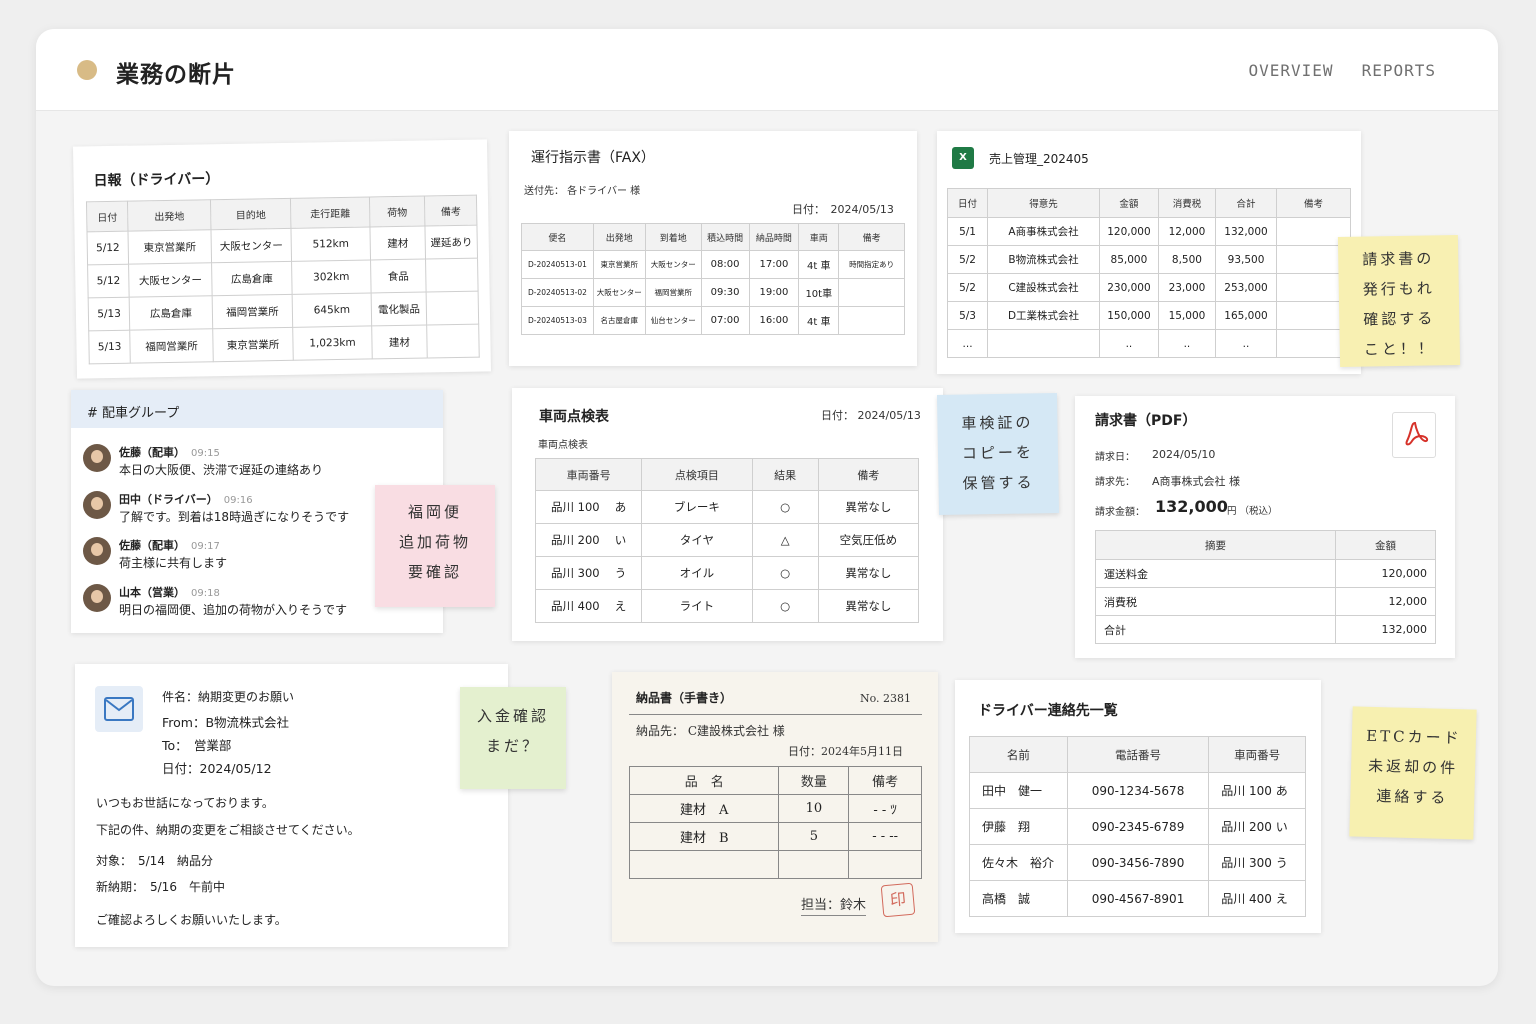 The width and height of the screenshot is (1536, 1024). What do you see at coordinates (221, 470) in the screenshot?
I see `message-text: 本日の大阪便、渋滞で遅延の連絡あり` at bounding box center [221, 470].